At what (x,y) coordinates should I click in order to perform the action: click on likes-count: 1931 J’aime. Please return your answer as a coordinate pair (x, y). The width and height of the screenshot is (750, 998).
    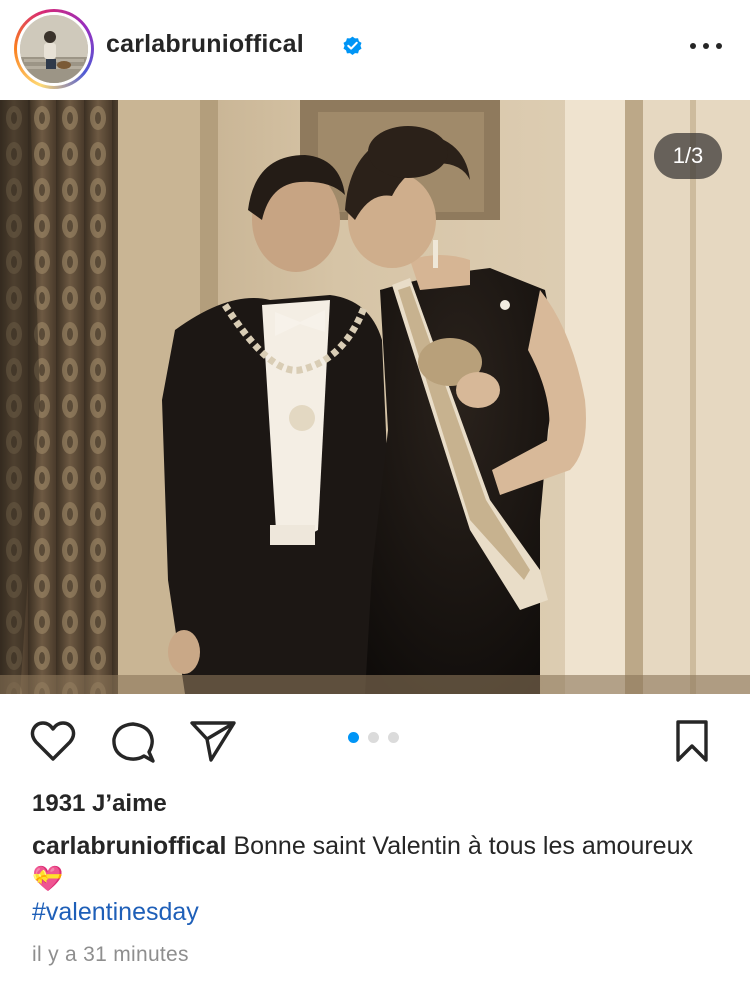
    Looking at the image, I should click on (99, 804).